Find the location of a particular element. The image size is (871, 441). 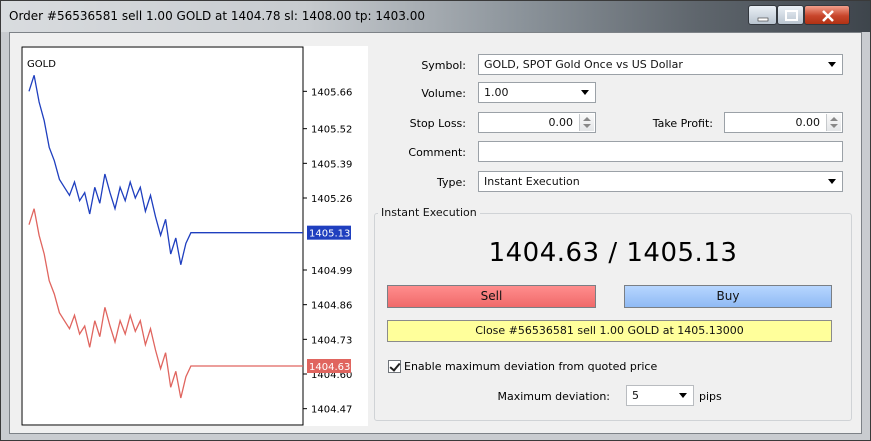

y-tick-label: 1404.73 is located at coordinates (331, 340).